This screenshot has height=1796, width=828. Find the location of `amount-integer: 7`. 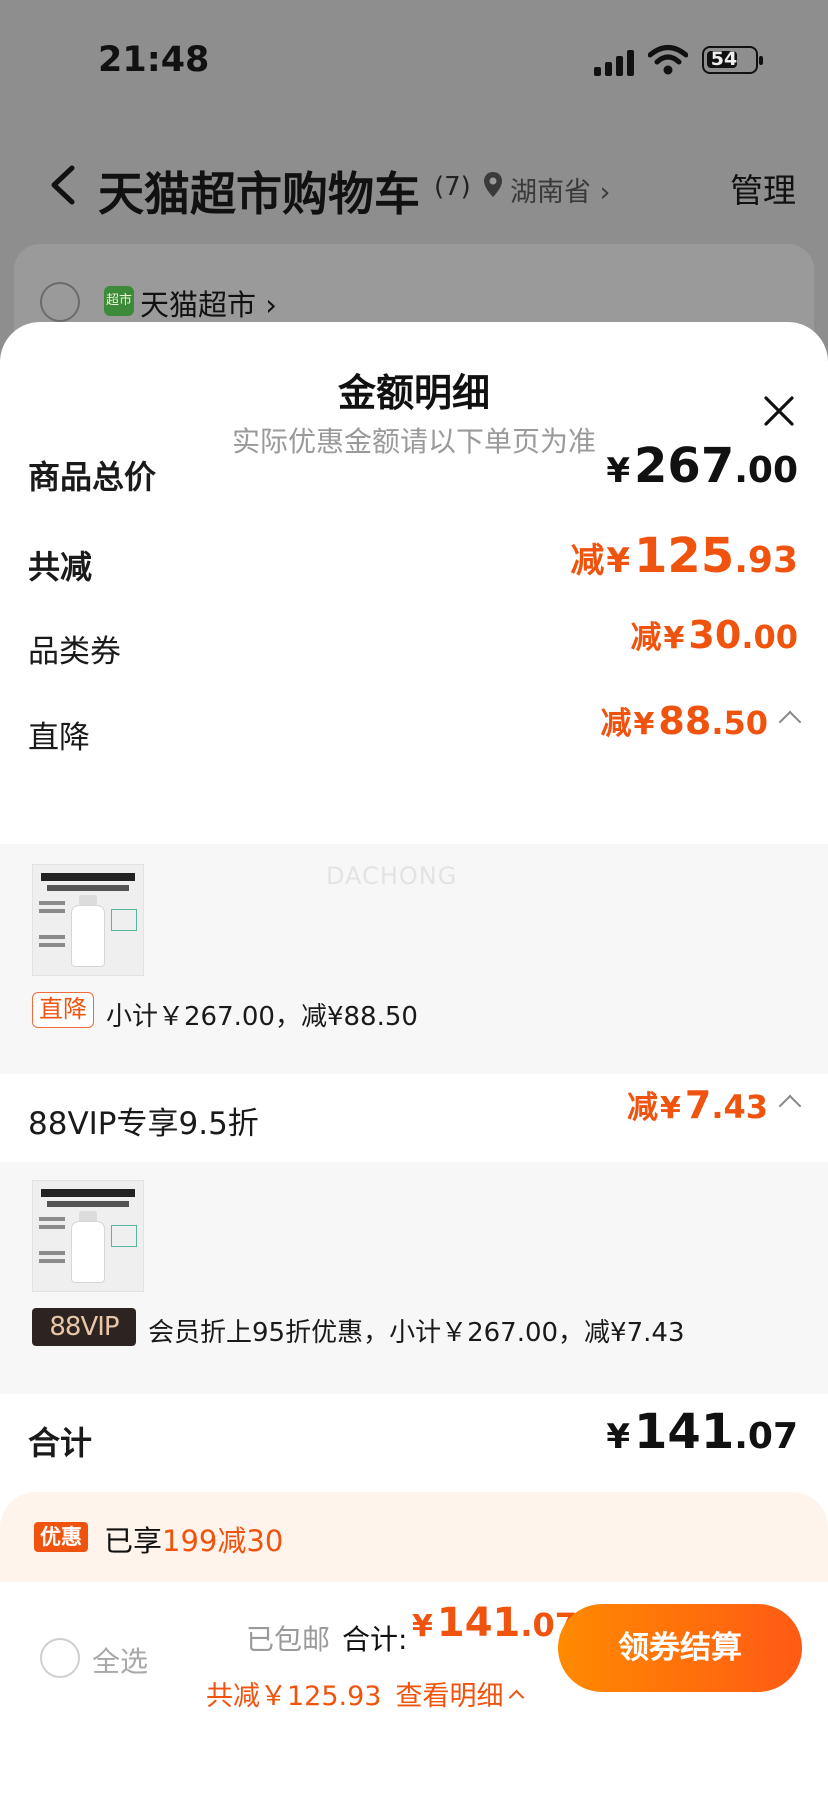

amount-integer: 7 is located at coordinates (698, 1105).